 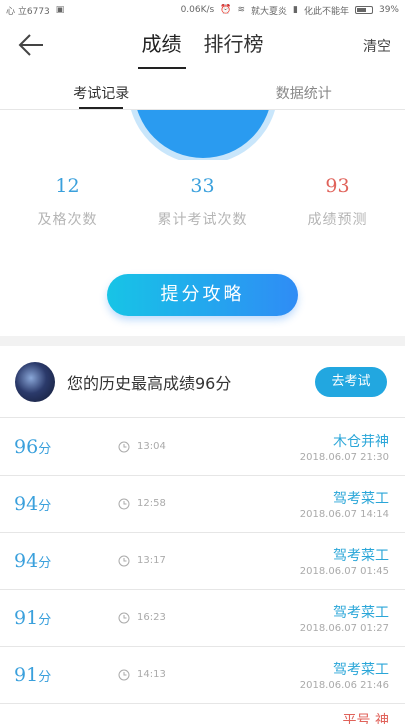 What do you see at coordinates (364, 10) in the screenshot?
I see `battery-icon` at bounding box center [364, 10].